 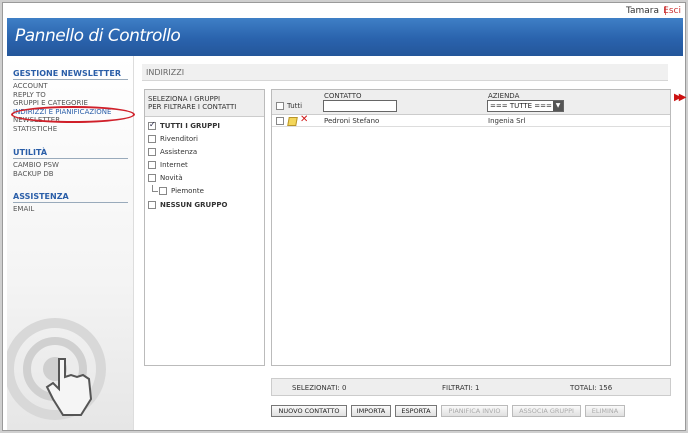 What do you see at coordinates (194, 205) in the screenshot?
I see `group-label: NESSUN GRUPPO` at bounding box center [194, 205].